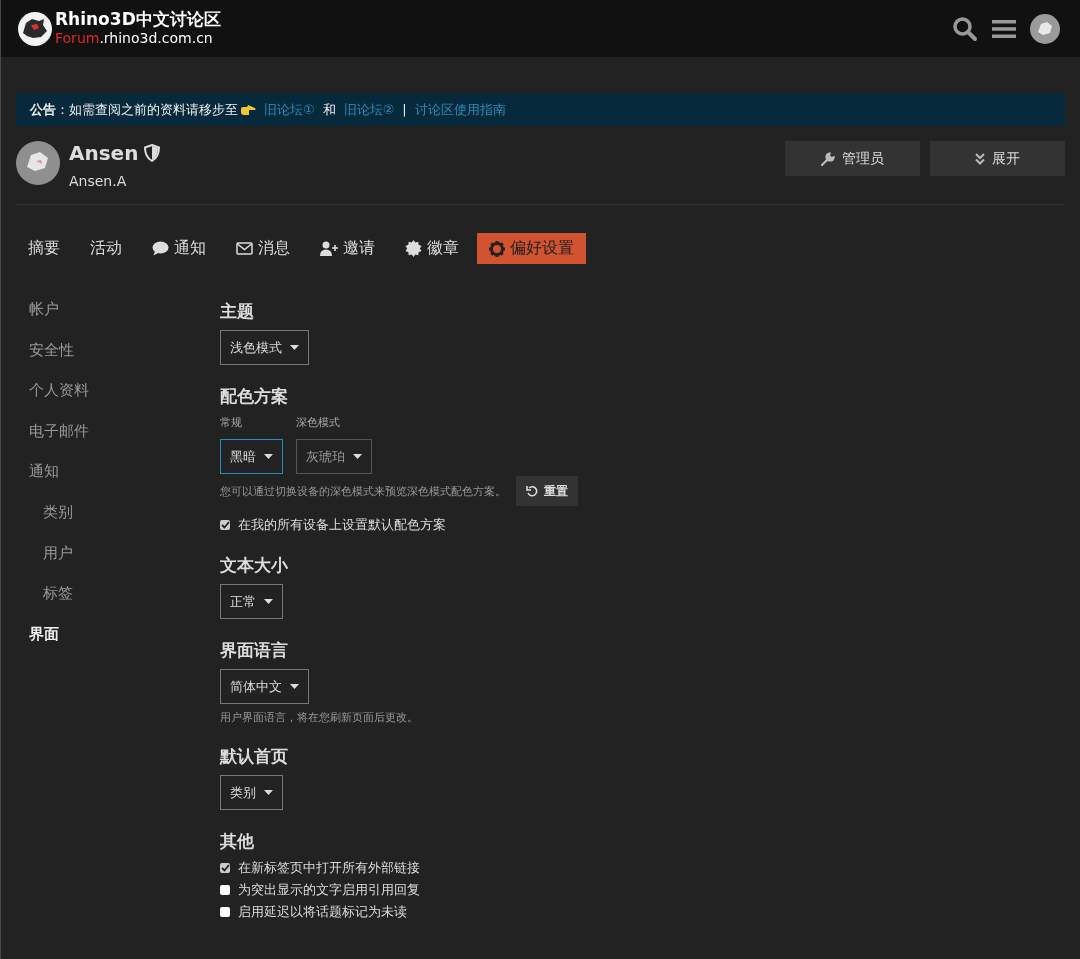  What do you see at coordinates (248, 109) in the screenshot?
I see `pointing-hand-icon` at bounding box center [248, 109].